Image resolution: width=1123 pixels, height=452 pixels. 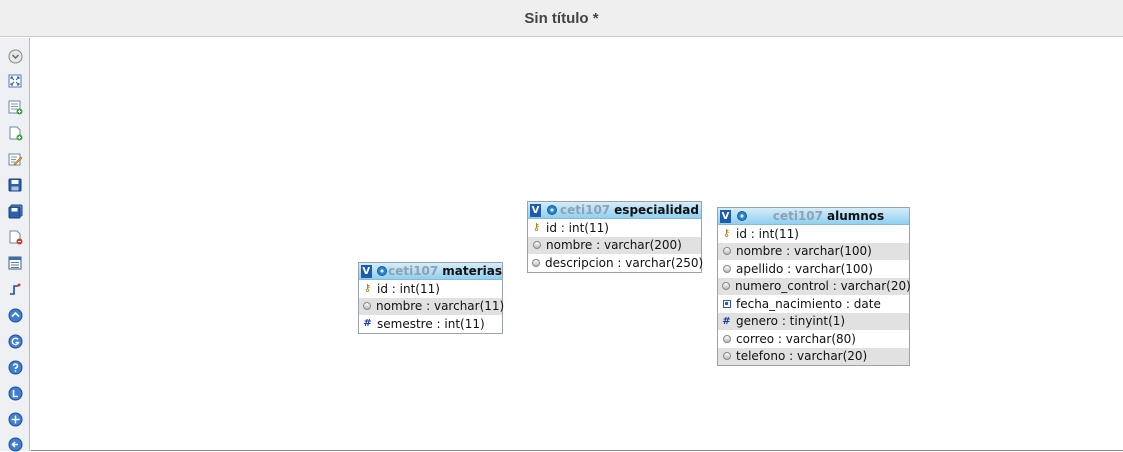 I want to click on delete-page-icon, so click(x=15, y=237).